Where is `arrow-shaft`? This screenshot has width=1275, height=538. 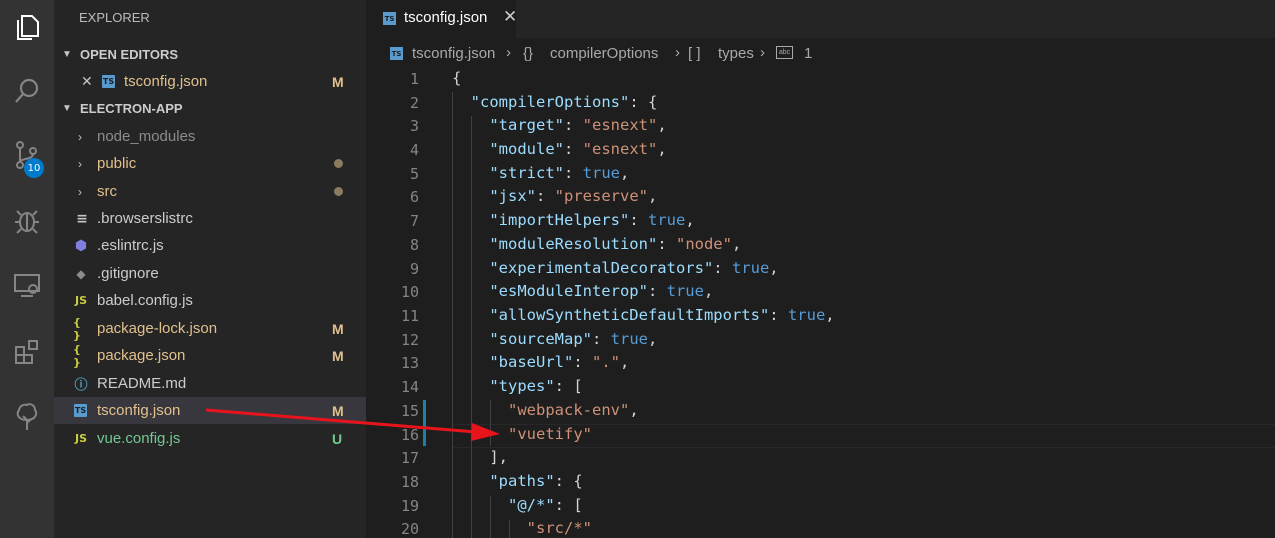 arrow-shaft is located at coordinates (341, 421).